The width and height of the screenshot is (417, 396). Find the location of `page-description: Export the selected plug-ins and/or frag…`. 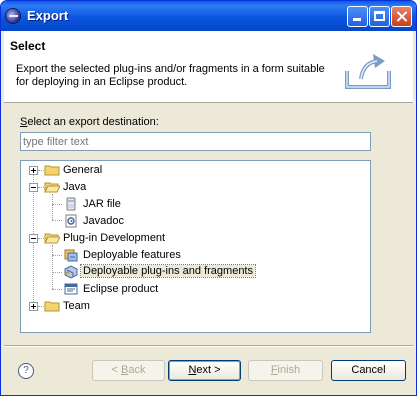

page-description: Export the selected plug-ins and/or frag… is located at coordinates (170, 75).